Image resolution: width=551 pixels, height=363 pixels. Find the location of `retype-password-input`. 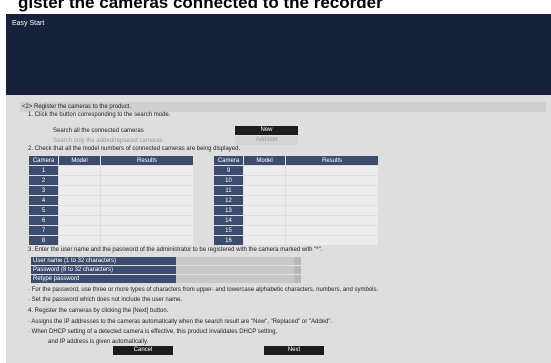

retype-password-input is located at coordinates (235, 279).